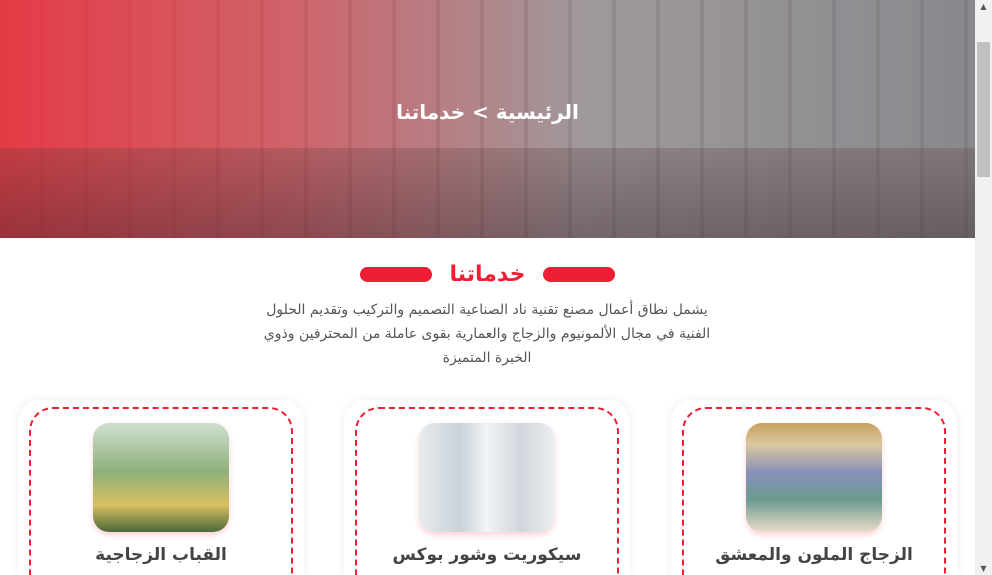 This screenshot has height=575, width=992. I want to click on heading-decoration-left, so click(395, 274).